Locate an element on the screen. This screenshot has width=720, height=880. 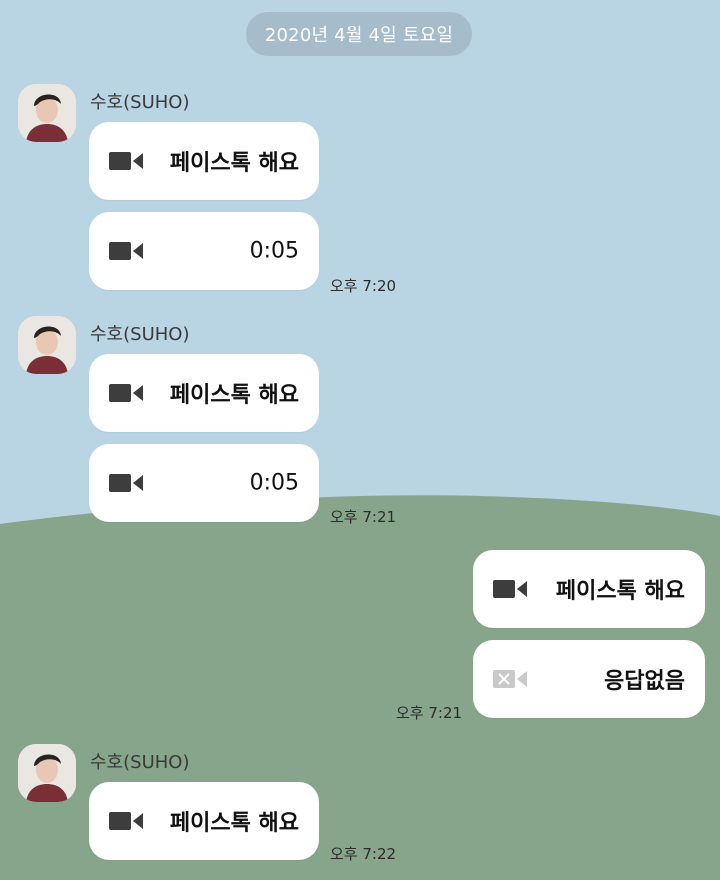
facetalk-call-bubble-mine: 페이스톡 해요 is located at coordinates (589, 589).